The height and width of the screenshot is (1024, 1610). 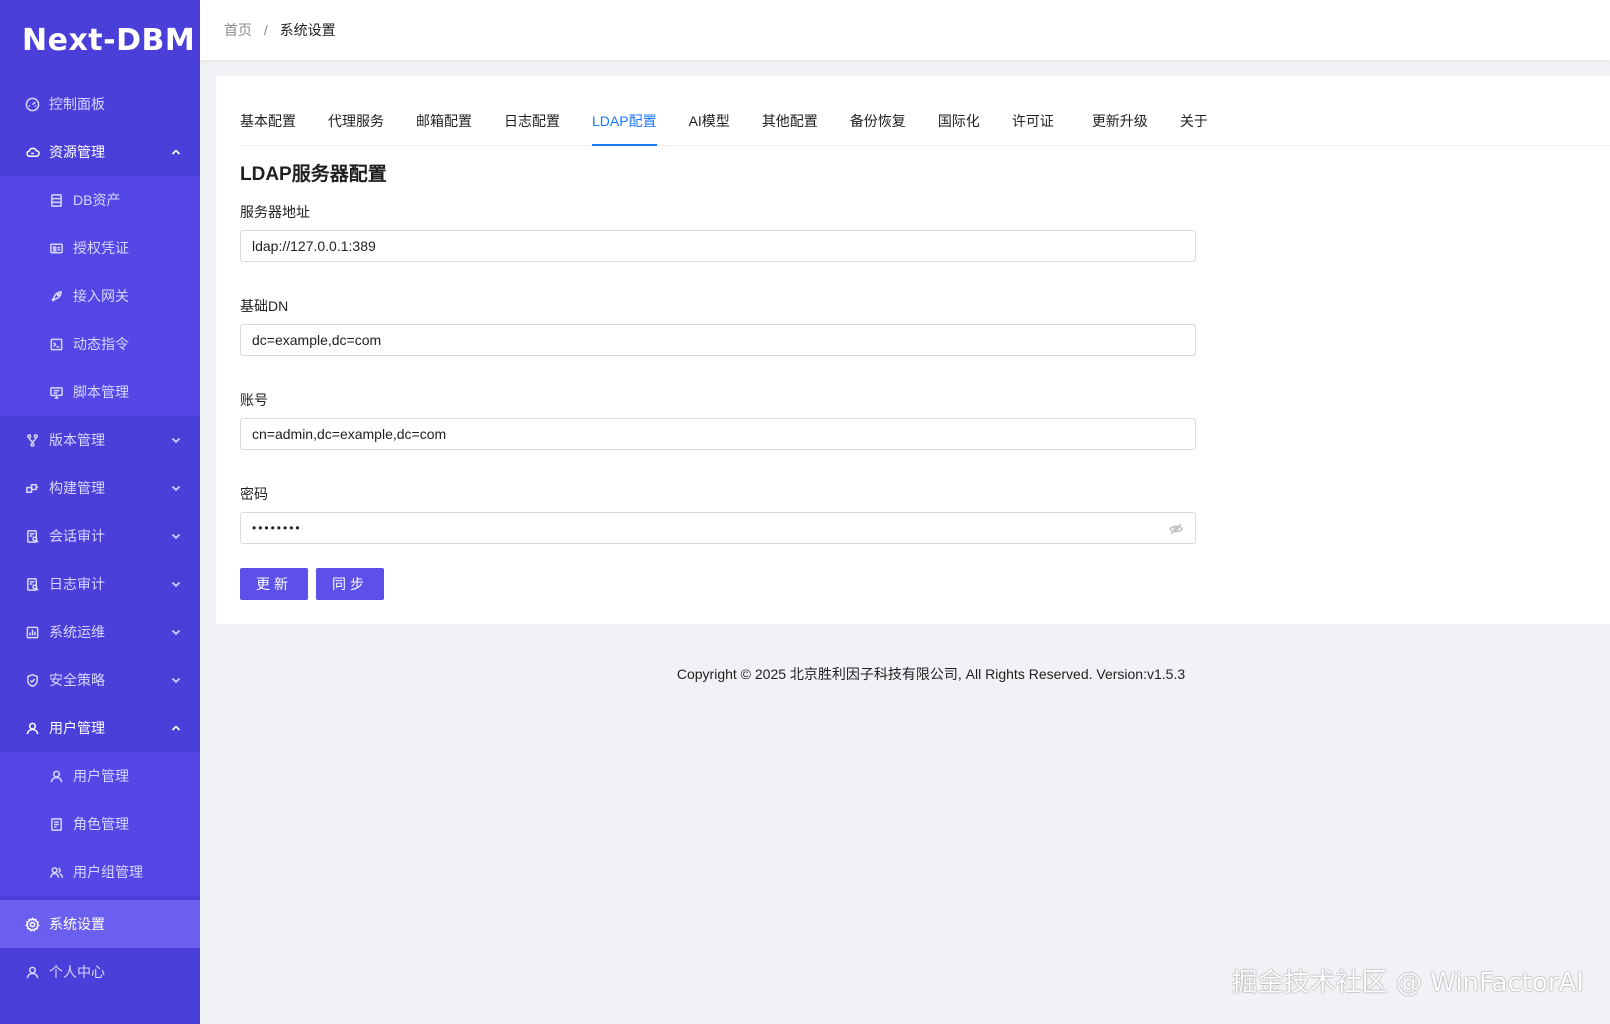 I want to click on sidebar-item-label: 控制面板, so click(x=77, y=104).